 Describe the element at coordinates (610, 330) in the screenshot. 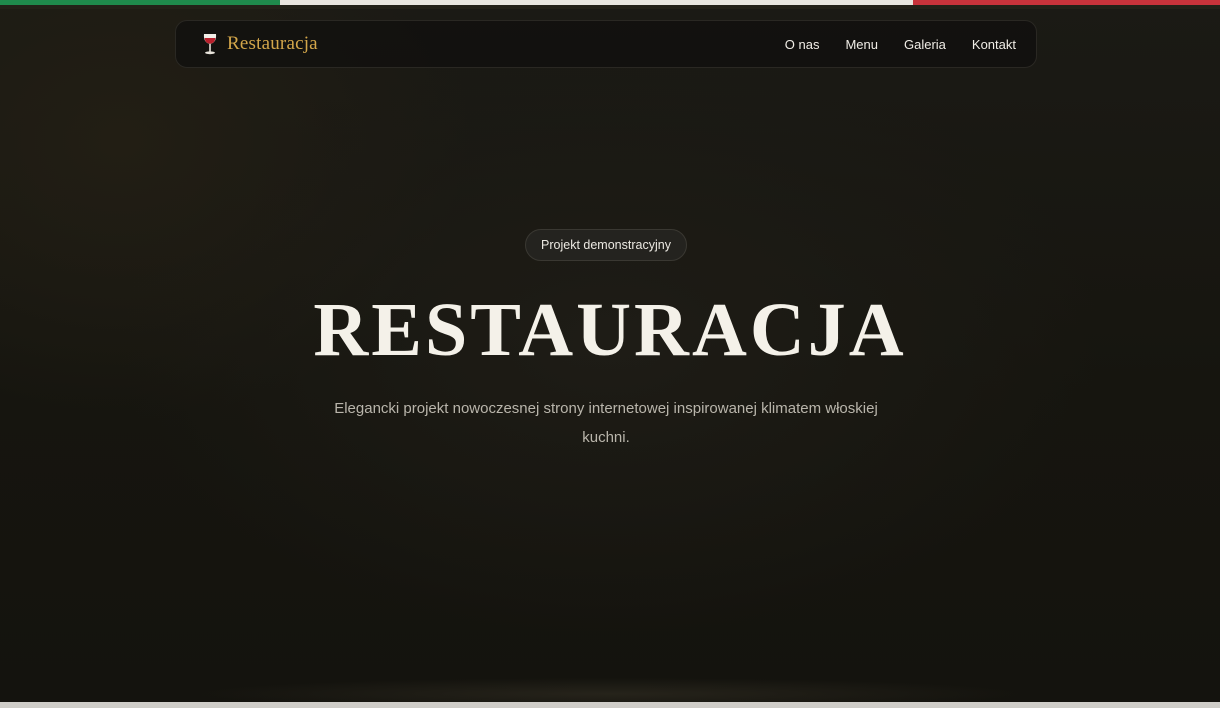

I see `hero-title: RESTAURACJA` at that location.